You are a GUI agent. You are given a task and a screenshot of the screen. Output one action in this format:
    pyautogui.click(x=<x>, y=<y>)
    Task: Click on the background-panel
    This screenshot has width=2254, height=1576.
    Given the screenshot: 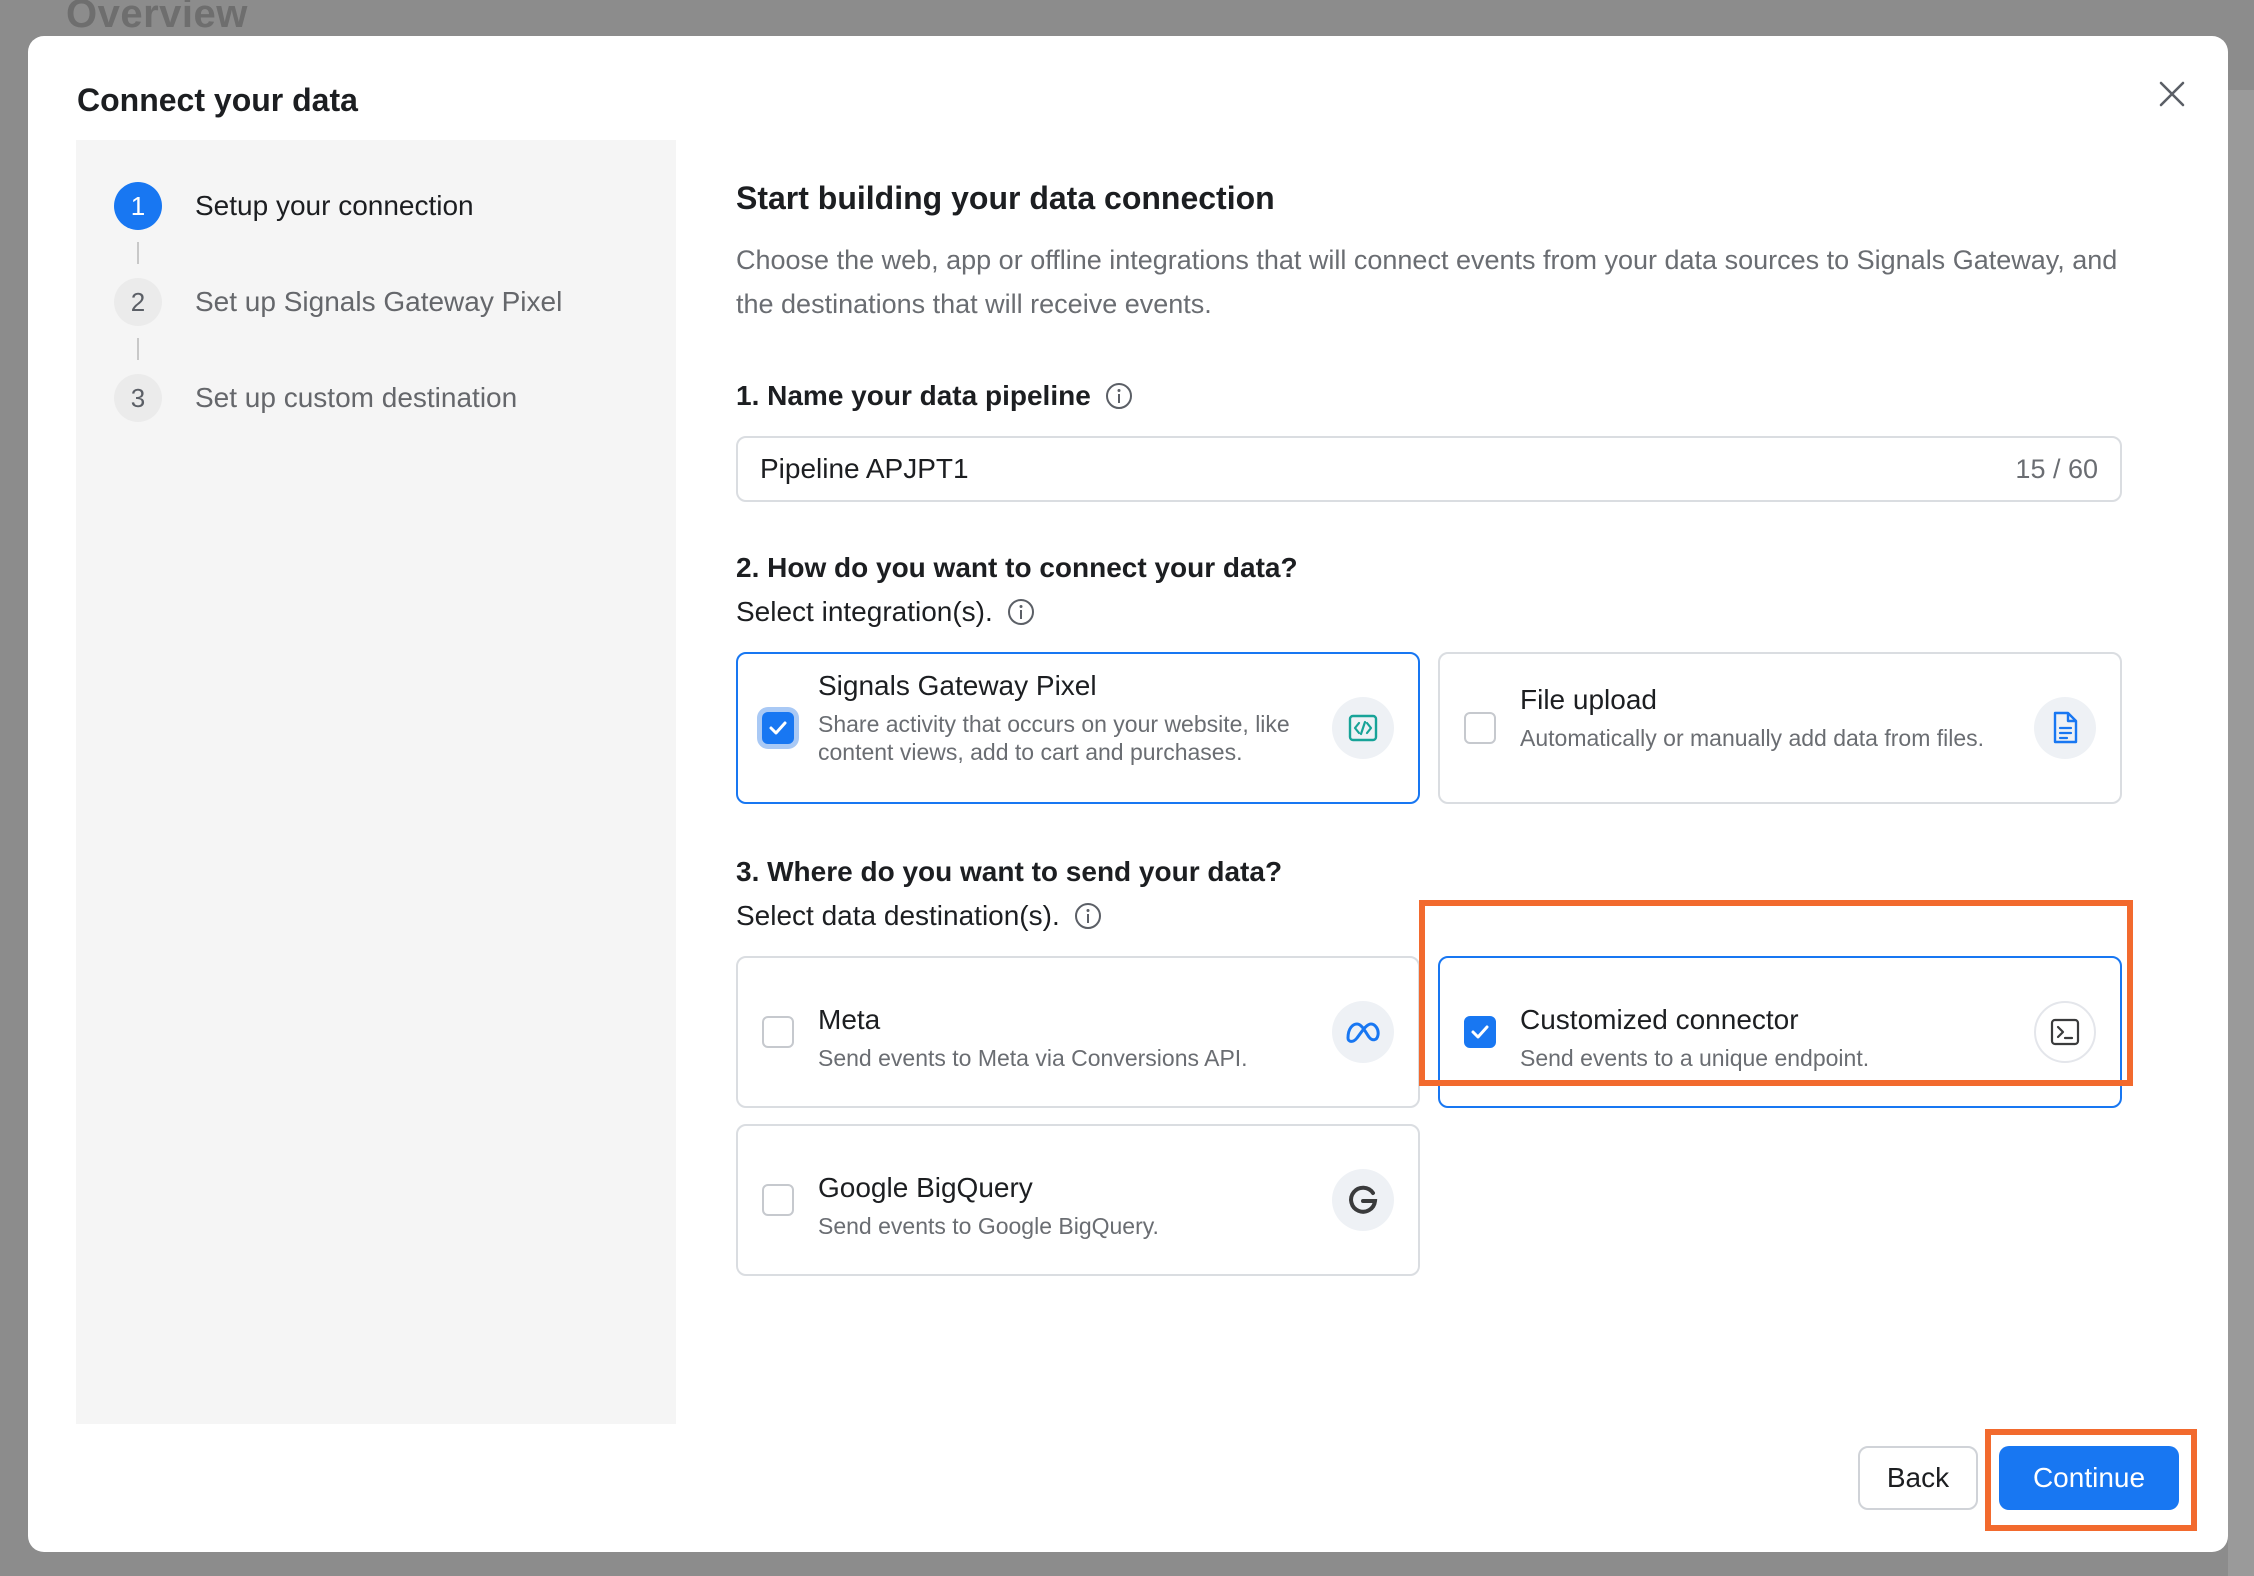 What is the action you would take?
    pyautogui.click(x=2241, y=833)
    